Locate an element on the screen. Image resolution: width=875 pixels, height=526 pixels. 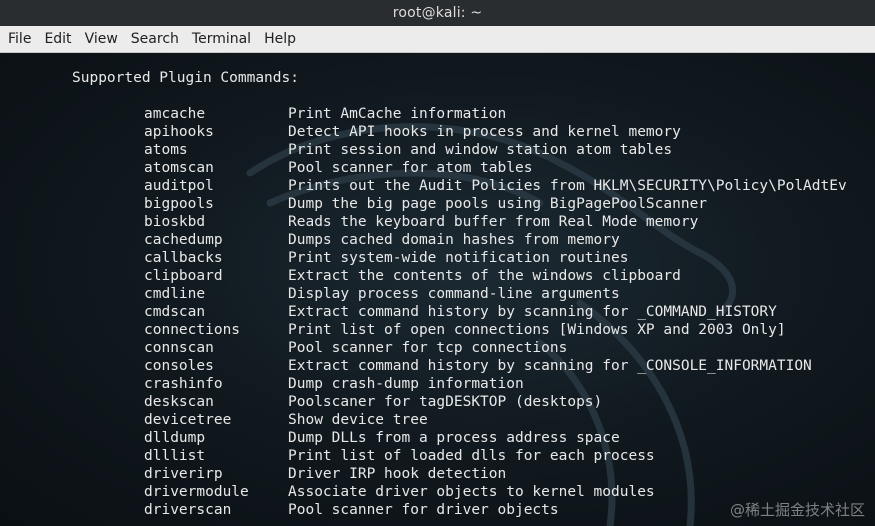
command-name: cmdscan is located at coordinates (175, 312).